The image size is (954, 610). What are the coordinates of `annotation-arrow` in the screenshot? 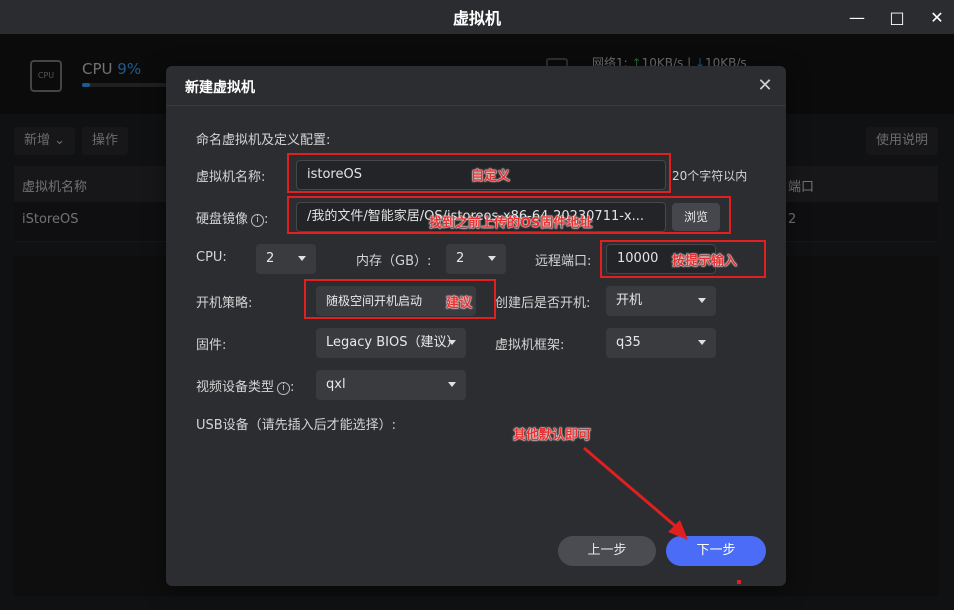 It's located at (635, 493).